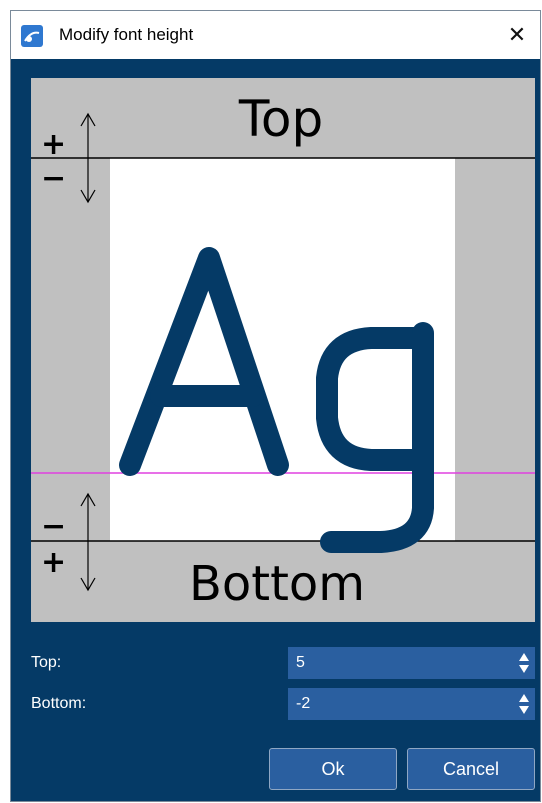 This screenshot has height=803, width=542. What do you see at coordinates (411, 663) in the screenshot?
I see `top-spinbox: 5` at bounding box center [411, 663].